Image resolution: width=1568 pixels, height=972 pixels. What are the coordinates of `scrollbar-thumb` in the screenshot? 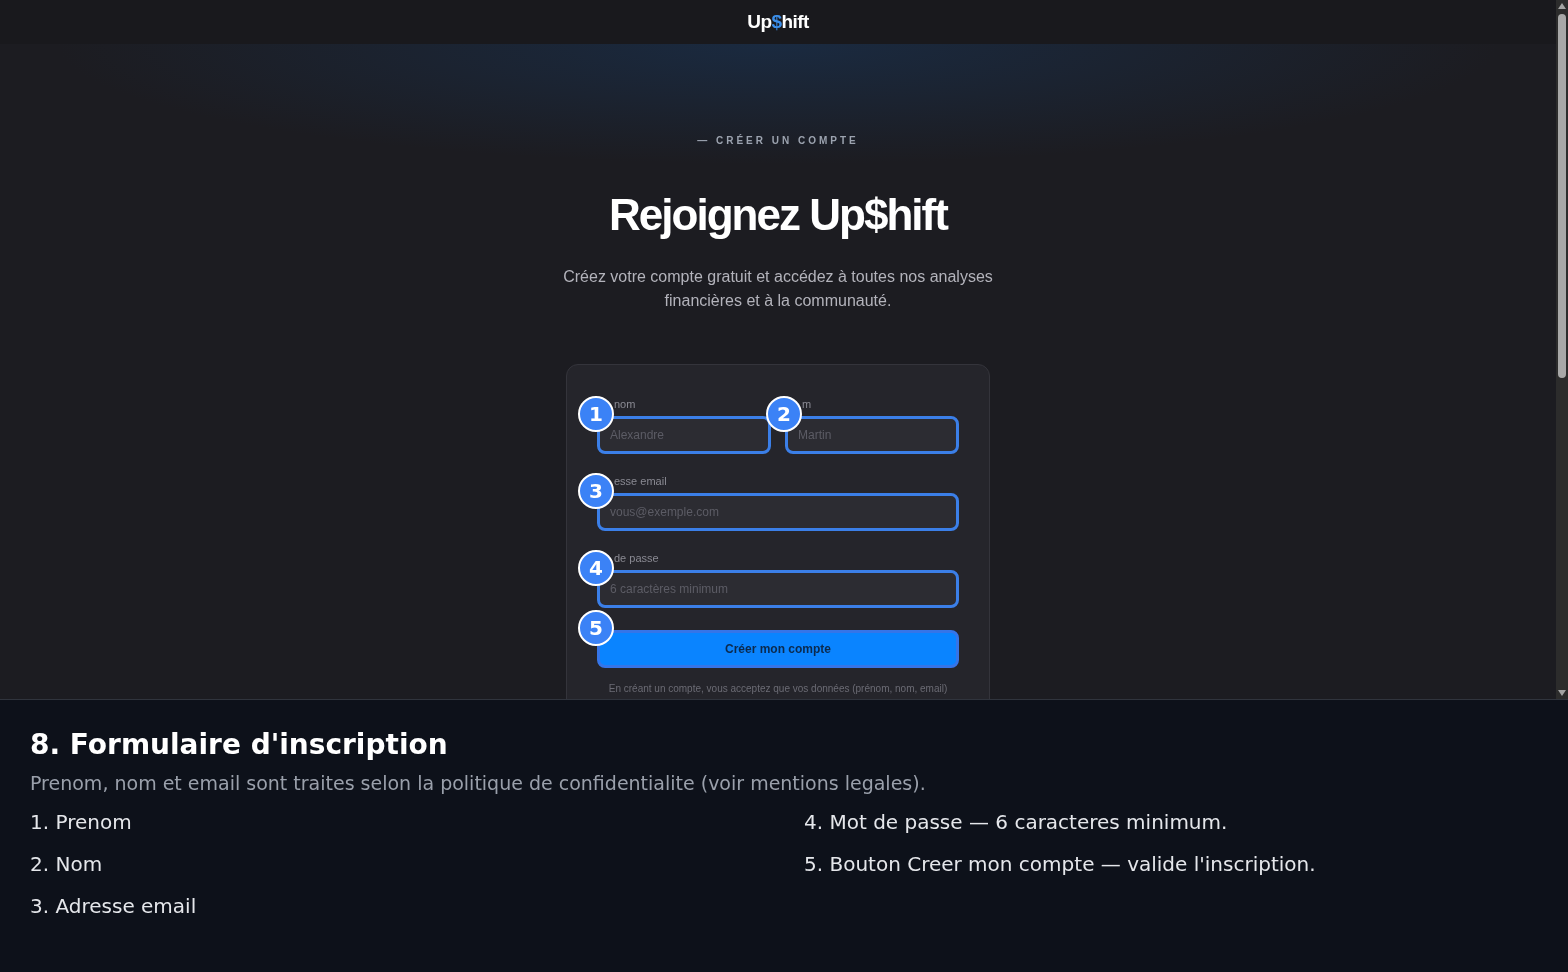 It's located at (1562, 196).